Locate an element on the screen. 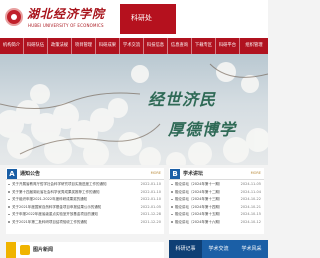 This screenshot has width=320, height=258. photo-news-accent-bar is located at coordinates (11, 250).